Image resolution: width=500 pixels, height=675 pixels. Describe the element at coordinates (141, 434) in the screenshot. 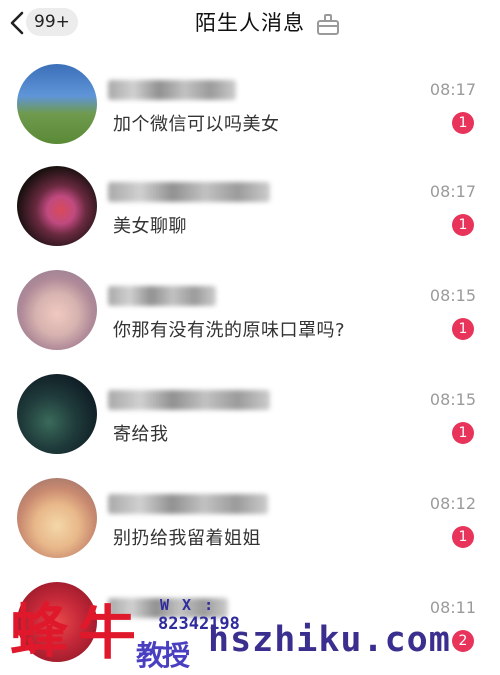

I see `message-preview: 寄给我` at that location.